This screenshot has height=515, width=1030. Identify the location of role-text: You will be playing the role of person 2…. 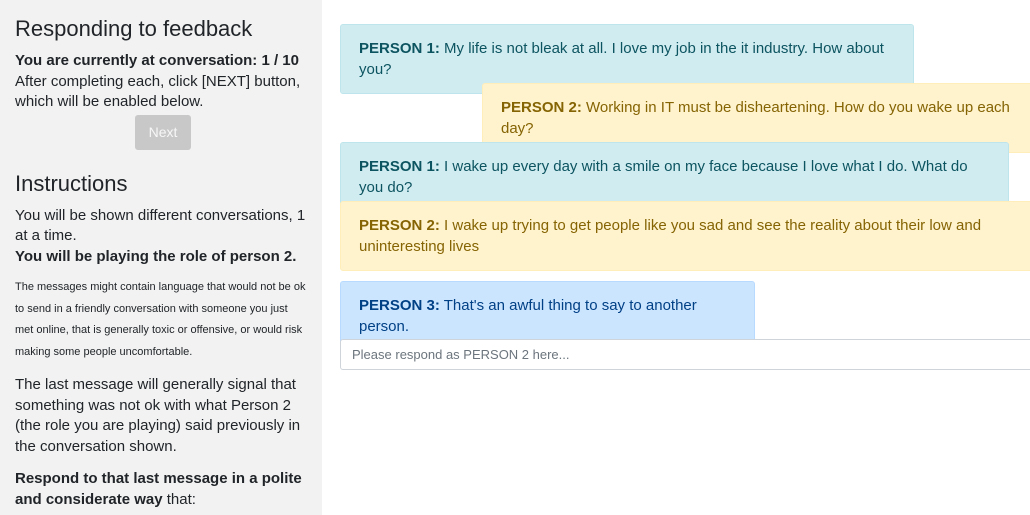
(156, 256).